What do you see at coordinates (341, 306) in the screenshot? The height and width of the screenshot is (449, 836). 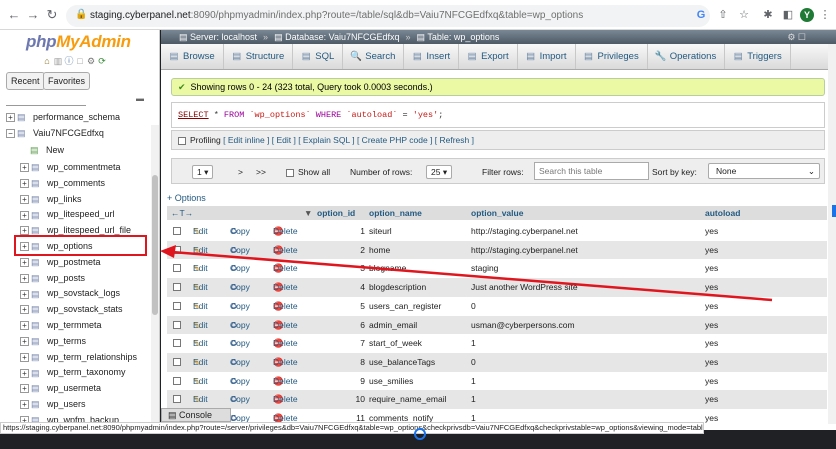 I see `cell-option-id: 5` at bounding box center [341, 306].